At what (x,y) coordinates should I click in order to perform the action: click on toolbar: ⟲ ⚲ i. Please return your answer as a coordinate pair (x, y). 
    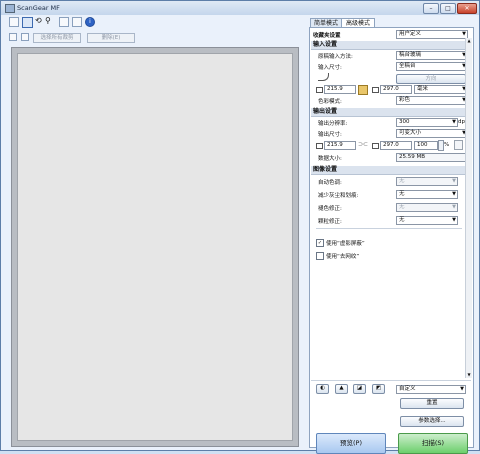
    Looking at the image, I should click on (153, 22).